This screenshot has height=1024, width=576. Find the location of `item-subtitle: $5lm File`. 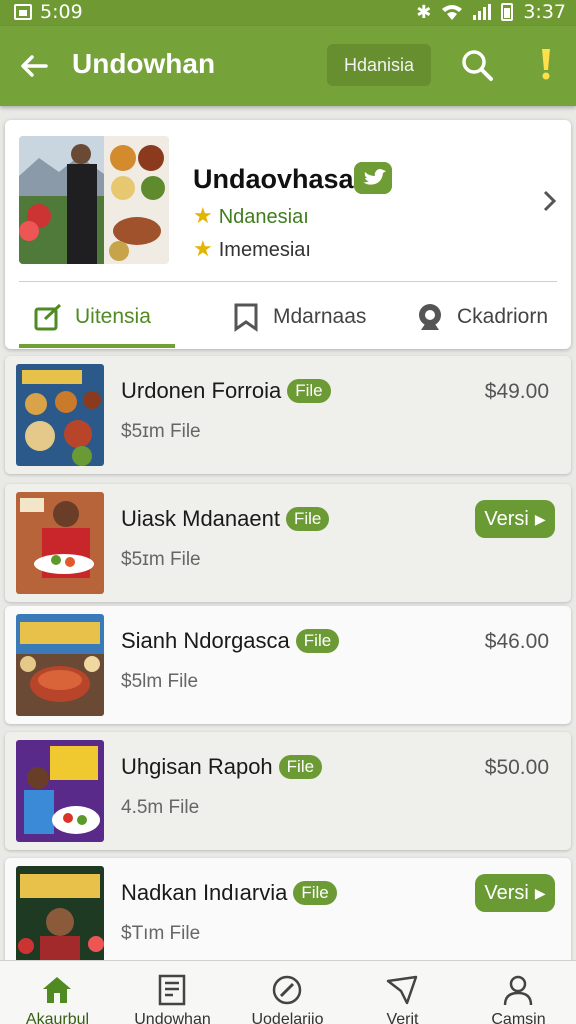

item-subtitle: $5lm File is located at coordinates (160, 681).